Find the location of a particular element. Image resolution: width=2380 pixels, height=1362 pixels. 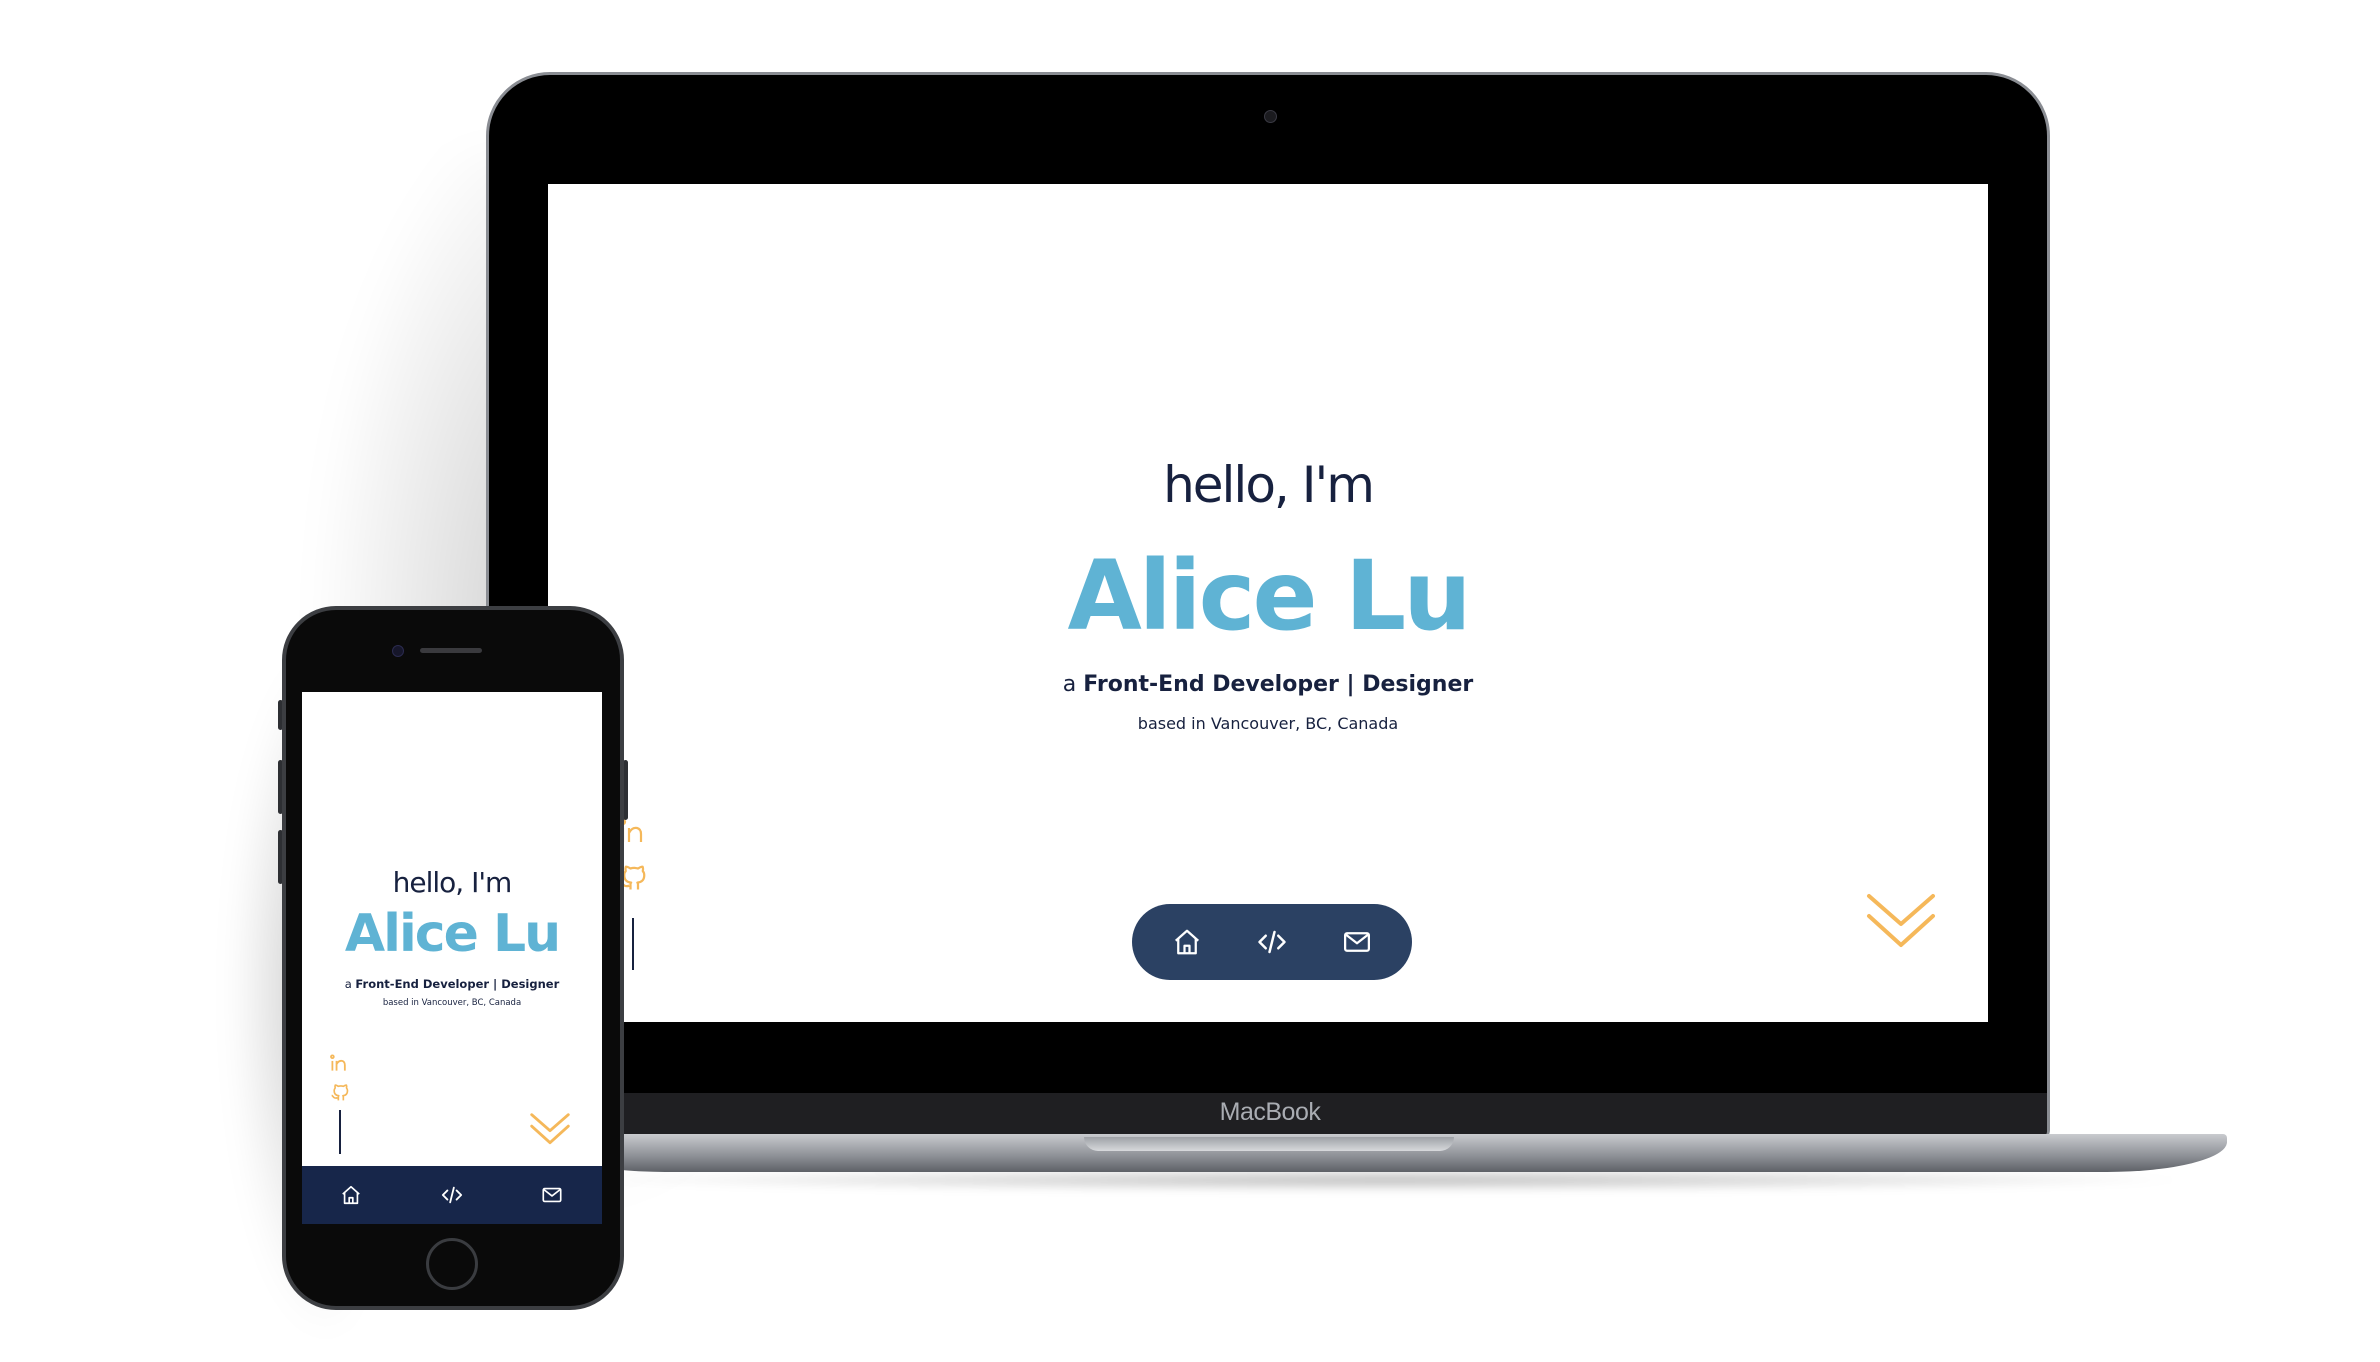

hero-name: Alice Lu is located at coordinates (1269, 596).